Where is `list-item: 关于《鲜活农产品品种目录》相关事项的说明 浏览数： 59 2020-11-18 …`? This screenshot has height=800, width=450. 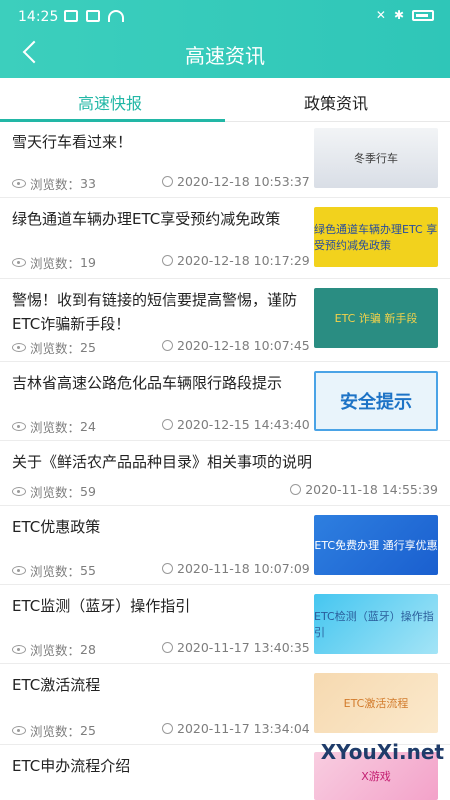 list-item: 关于《鲜活农产品品种目录》相关事项的说明 浏览数： 59 2020-11-18 … is located at coordinates (225, 474).